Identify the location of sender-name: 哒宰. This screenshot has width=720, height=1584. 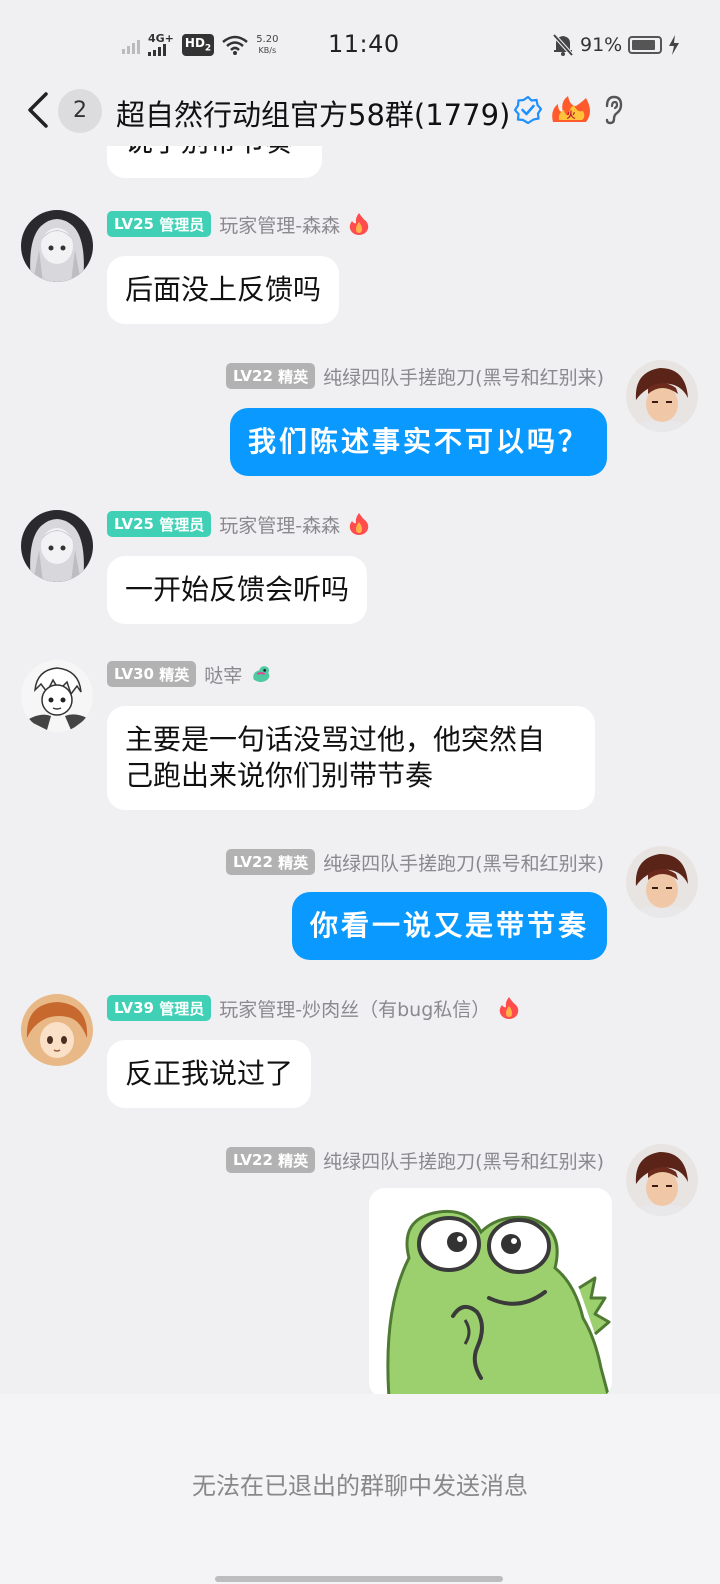
(223, 674).